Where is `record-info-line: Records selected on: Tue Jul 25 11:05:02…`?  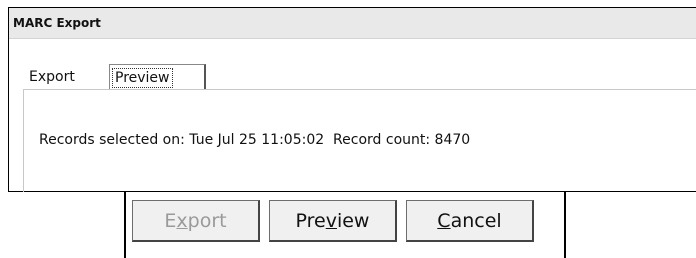
record-info-line: Records selected on: Tue Jul 25 11:05:02… is located at coordinates (254, 140).